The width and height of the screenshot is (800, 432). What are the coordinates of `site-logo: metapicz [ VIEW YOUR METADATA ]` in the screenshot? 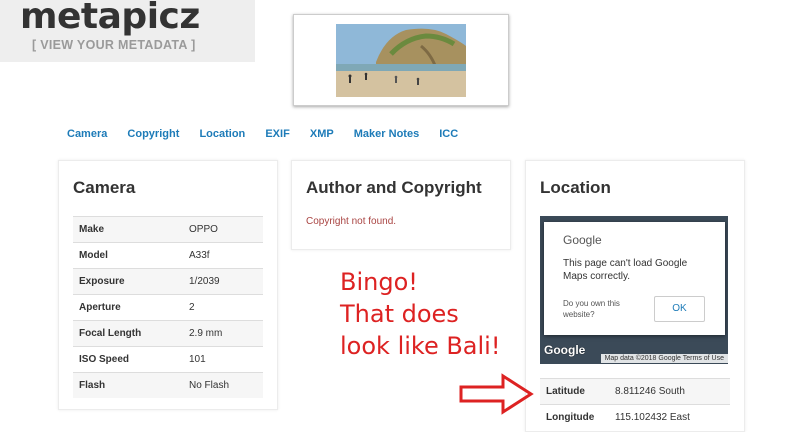 It's located at (127, 31).